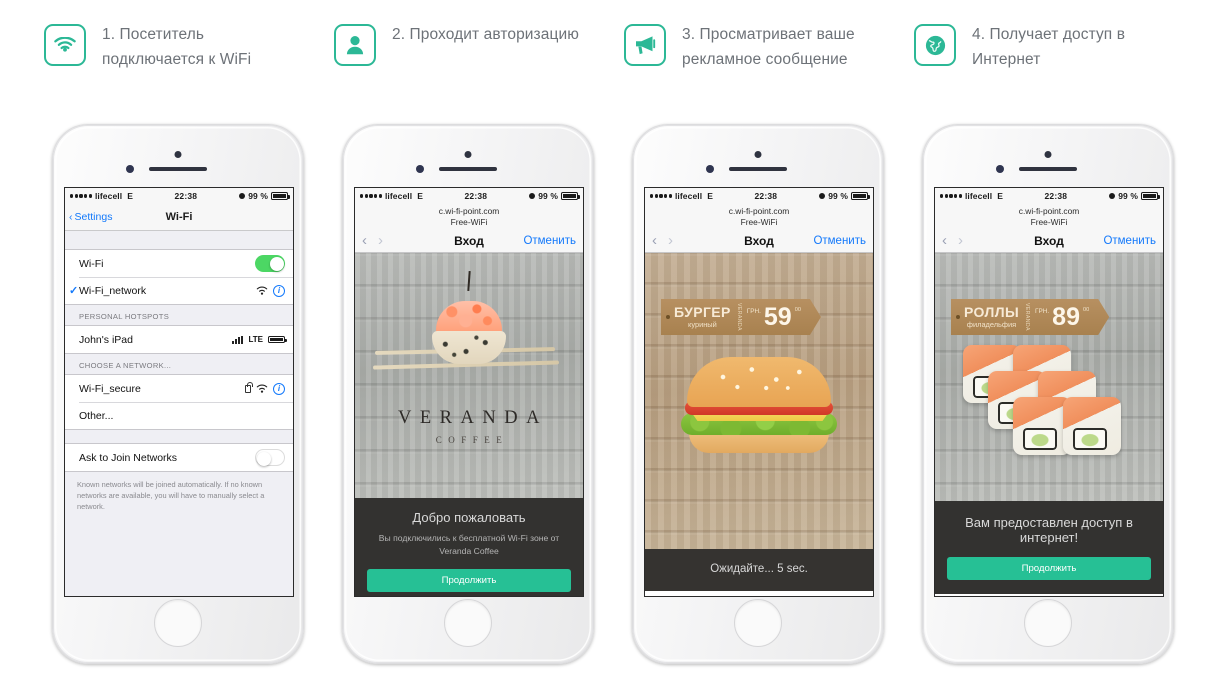  Describe the element at coordinates (179, 457) in the screenshot. I see `row-ask-to-join: Ask to Join Networks` at that location.